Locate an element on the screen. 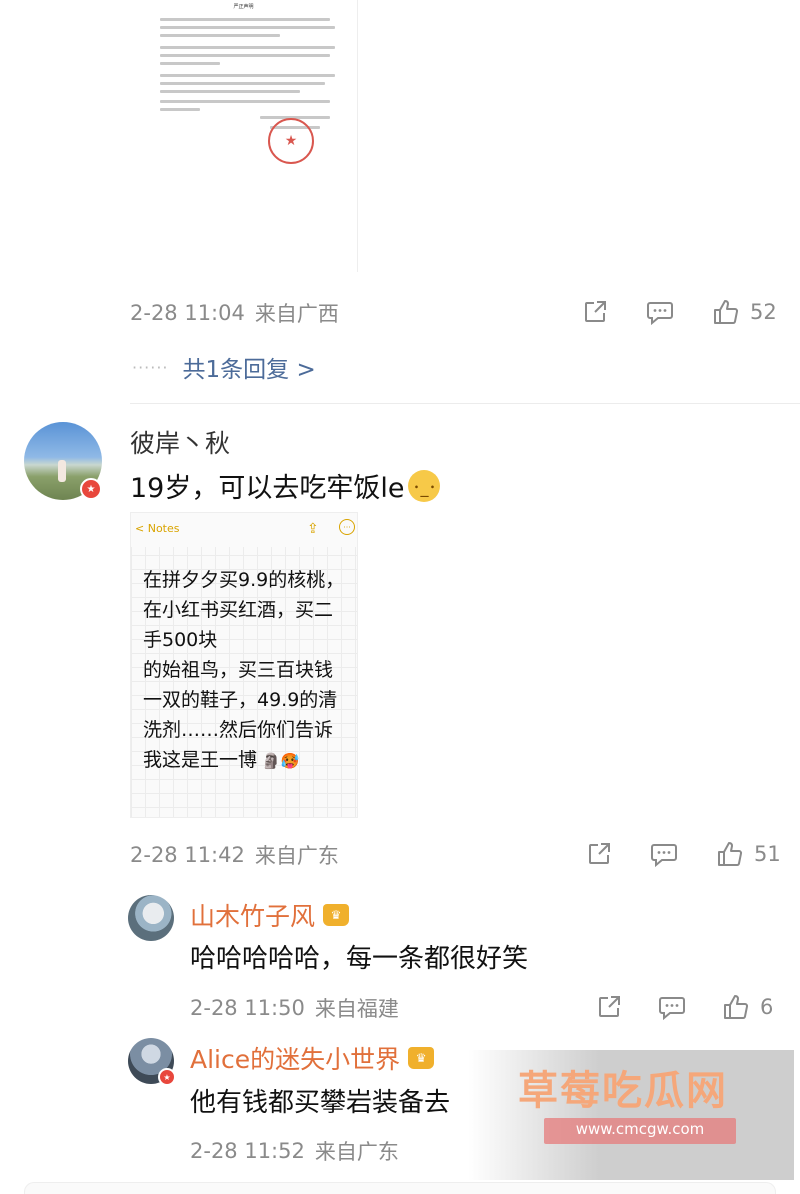 This screenshot has width=800, height=1194. seal-stamp-icon: ★ is located at coordinates (291, 141).